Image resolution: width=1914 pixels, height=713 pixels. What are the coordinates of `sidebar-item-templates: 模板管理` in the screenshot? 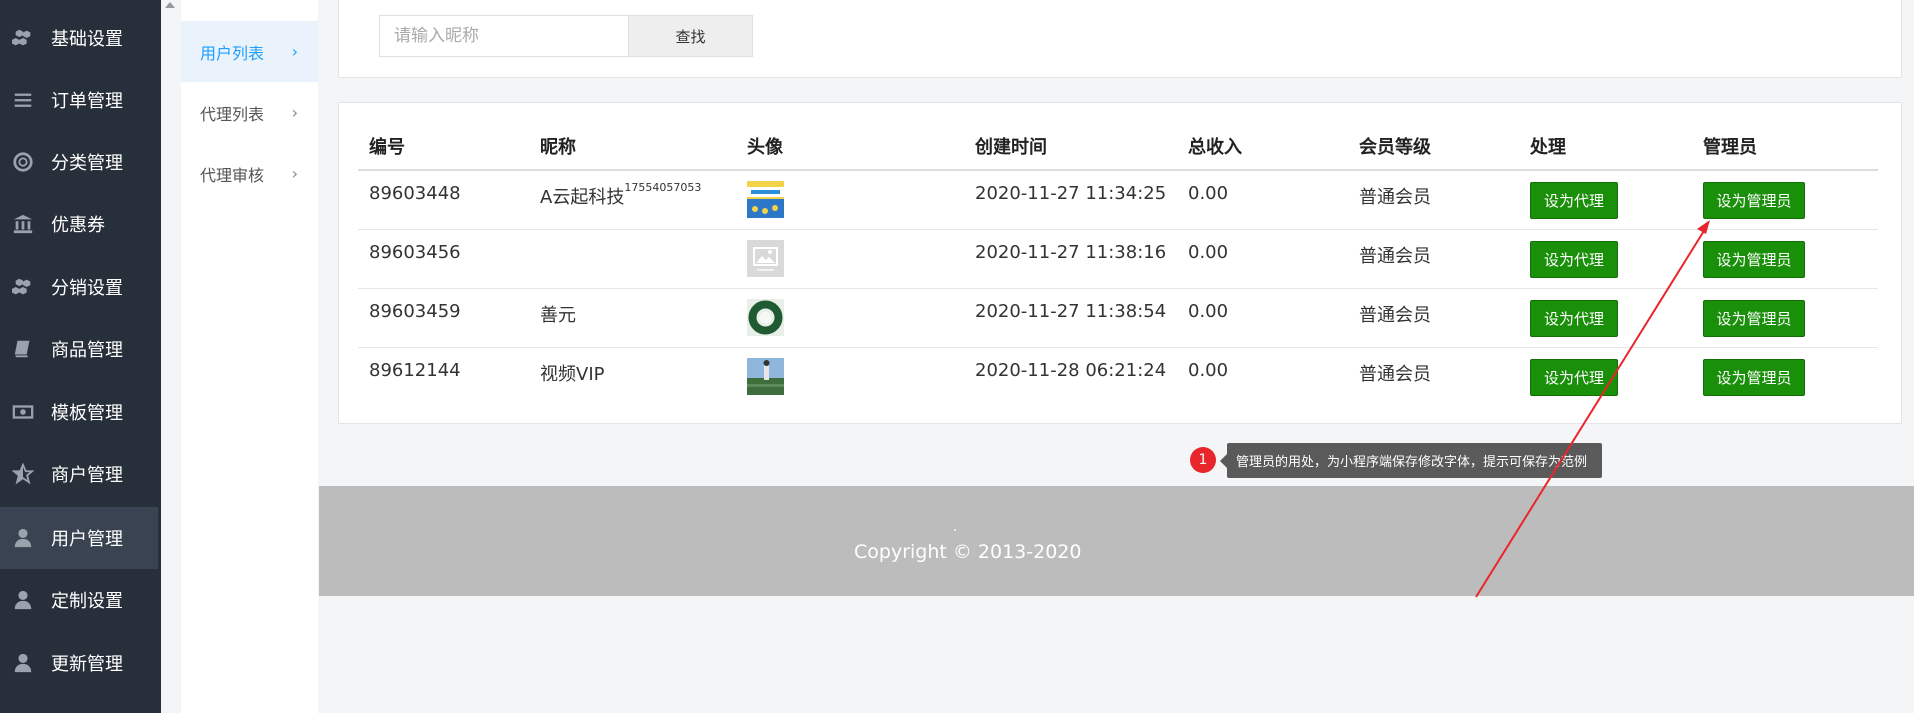 It's located at (79, 412).